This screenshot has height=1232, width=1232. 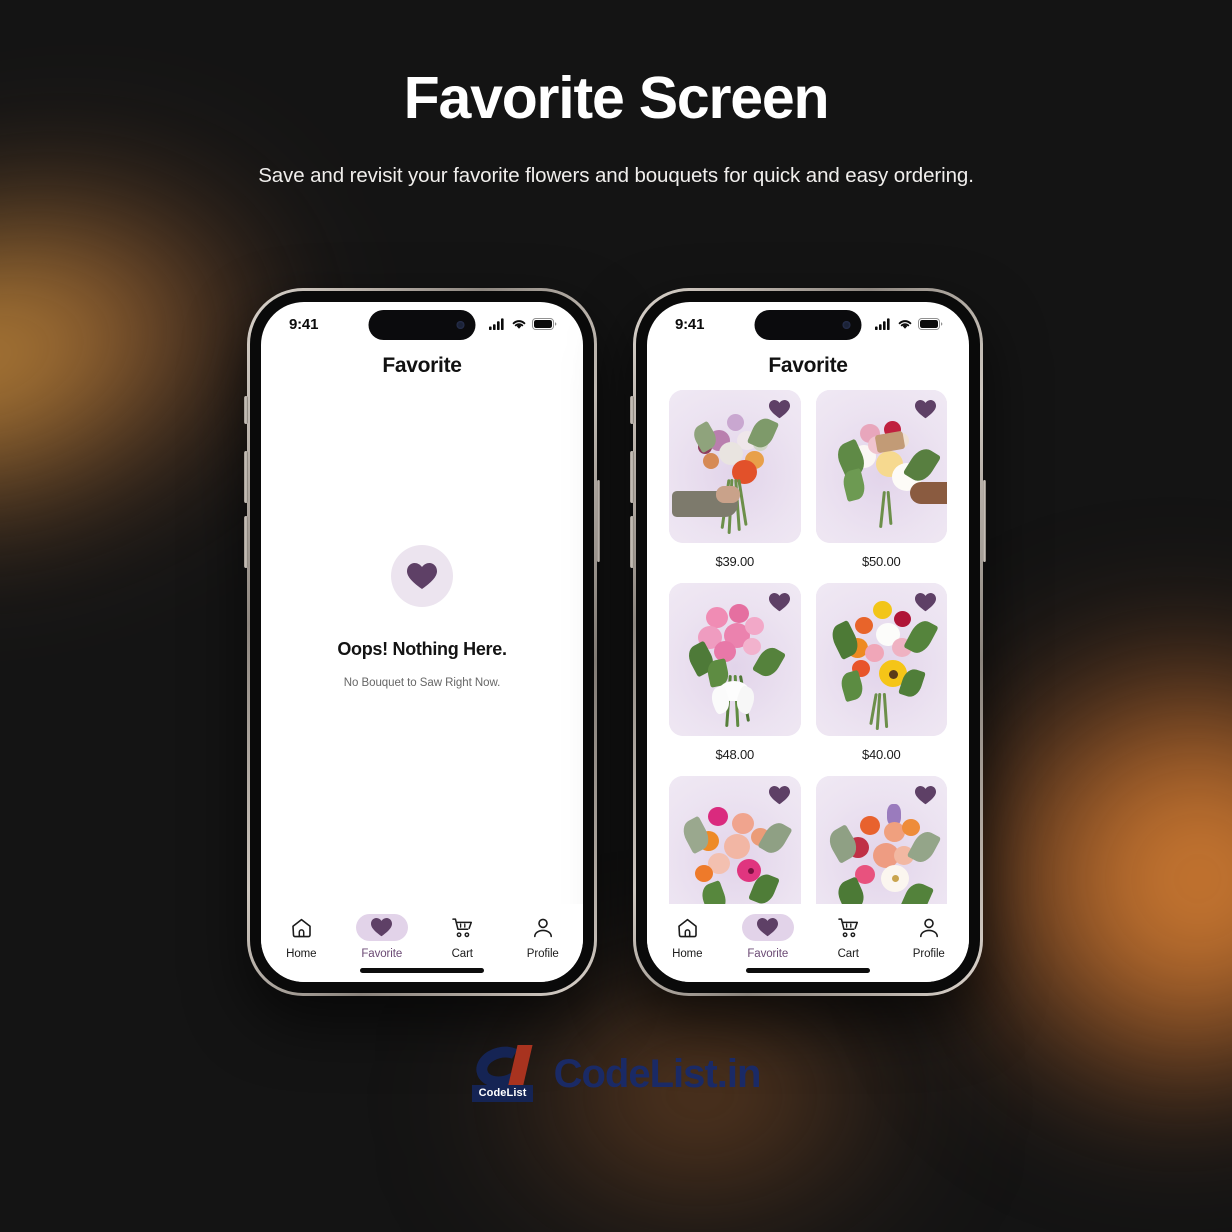 I want to click on favorite-card: $48.00, so click(x=735, y=672).